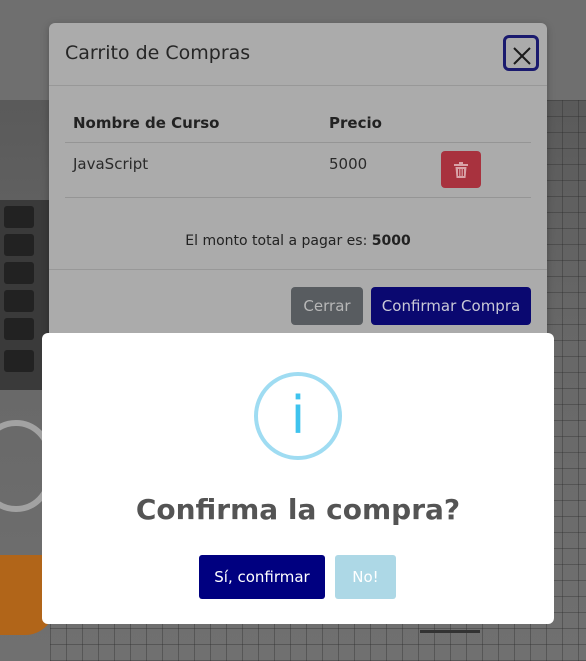 The width and height of the screenshot is (586, 661). I want to click on cart-footer-divider, so click(298, 269).